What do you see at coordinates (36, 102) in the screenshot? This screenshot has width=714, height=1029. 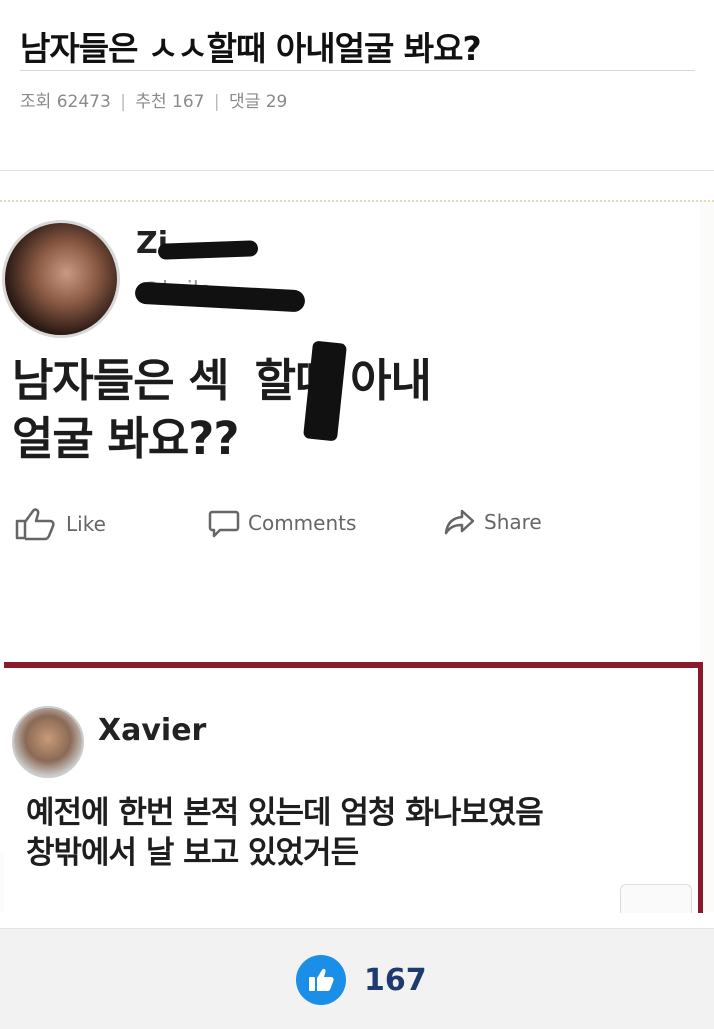 I see `views-label: 조회` at bounding box center [36, 102].